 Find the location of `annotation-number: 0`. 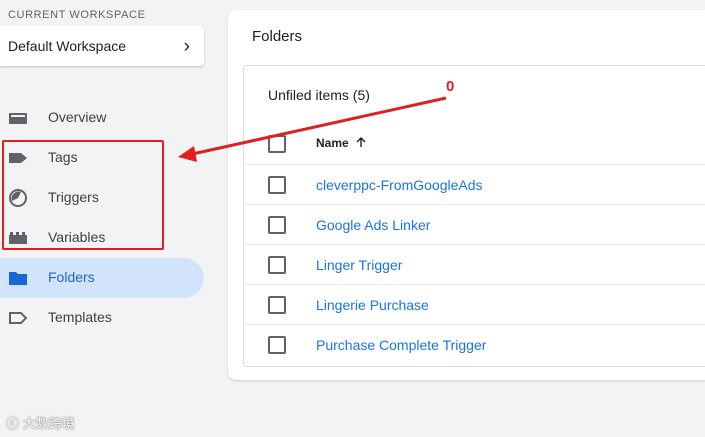

annotation-number: 0 is located at coordinates (450, 86).